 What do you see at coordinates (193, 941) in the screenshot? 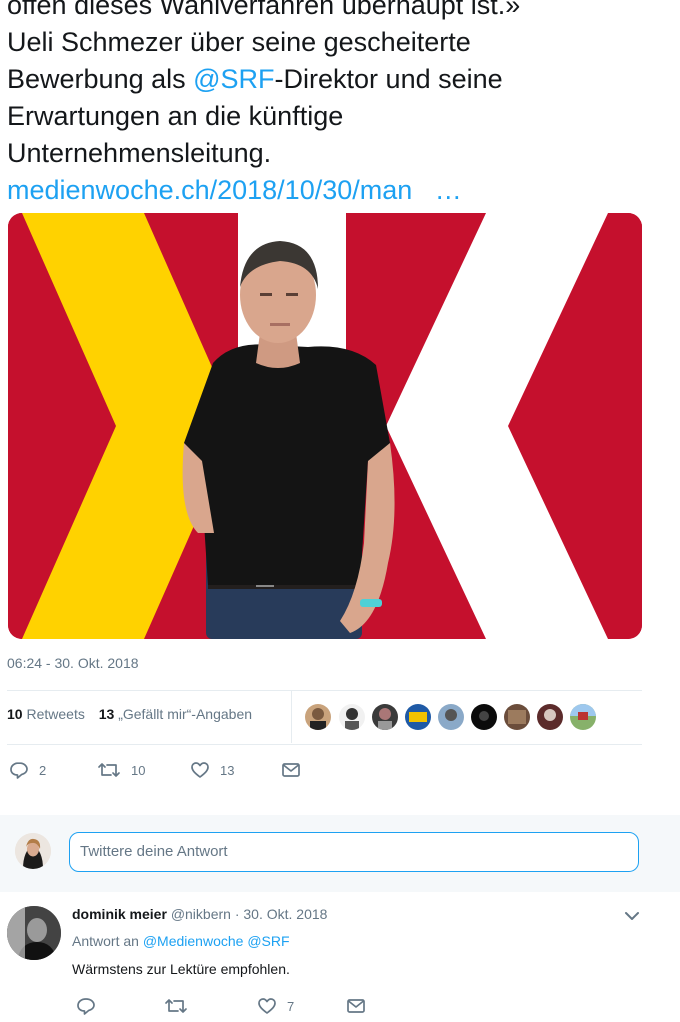
I see `mention-medienwoche-link: @Medienwoche` at bounding box center [193, 941].